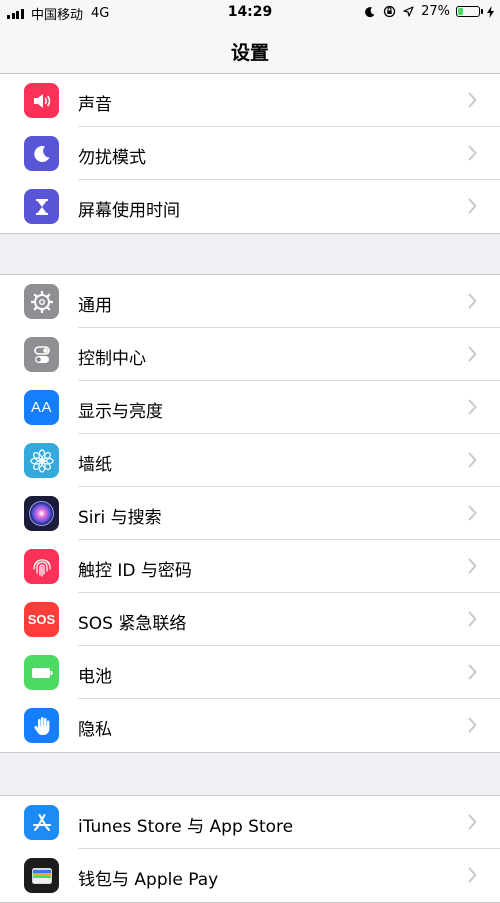 The image size is (500, 903). I want to click on settings-row-wallet-apple-pay: 钱包与 Apple Pay, so click(250, 875).